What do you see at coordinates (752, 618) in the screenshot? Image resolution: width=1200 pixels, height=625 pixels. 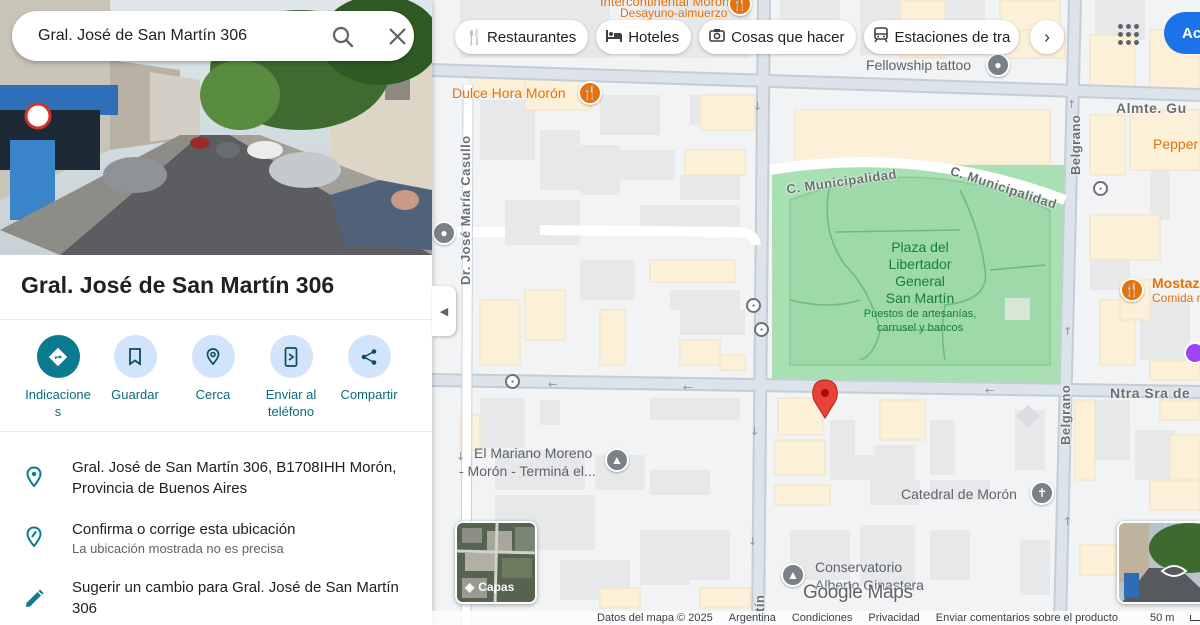 I see `country-label: Argentina` at bounding box center [752, 618].